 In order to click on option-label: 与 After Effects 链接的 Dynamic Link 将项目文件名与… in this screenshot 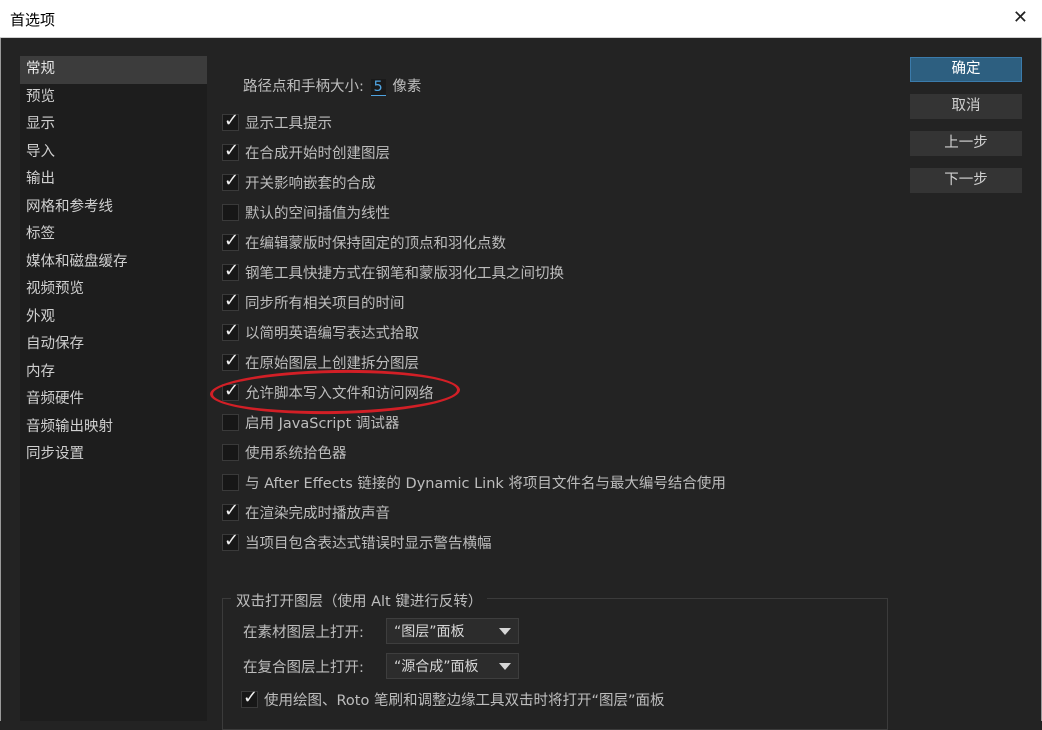, I will do `click(485, 483)`.